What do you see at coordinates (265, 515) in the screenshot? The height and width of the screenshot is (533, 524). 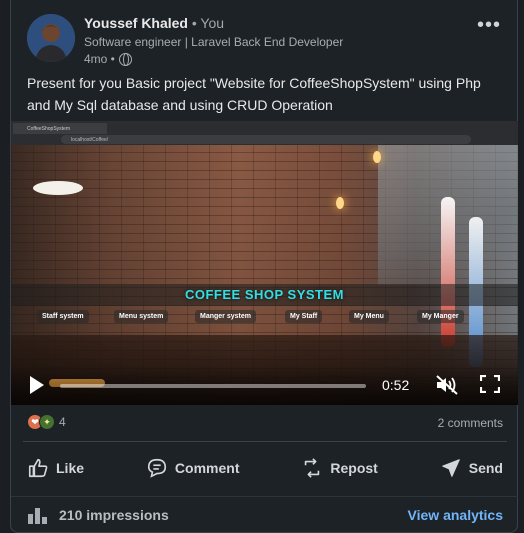 I see `post-stats: 210 impressions View analytics` at bounding box center [265, 515].